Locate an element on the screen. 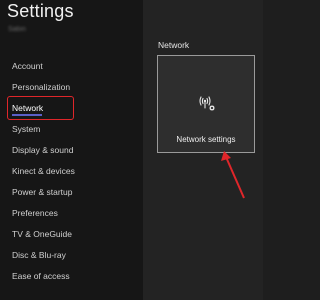 This screenshot has height=300, width=320. sidebar-item-account: Account is located at coordinates (71, 66).